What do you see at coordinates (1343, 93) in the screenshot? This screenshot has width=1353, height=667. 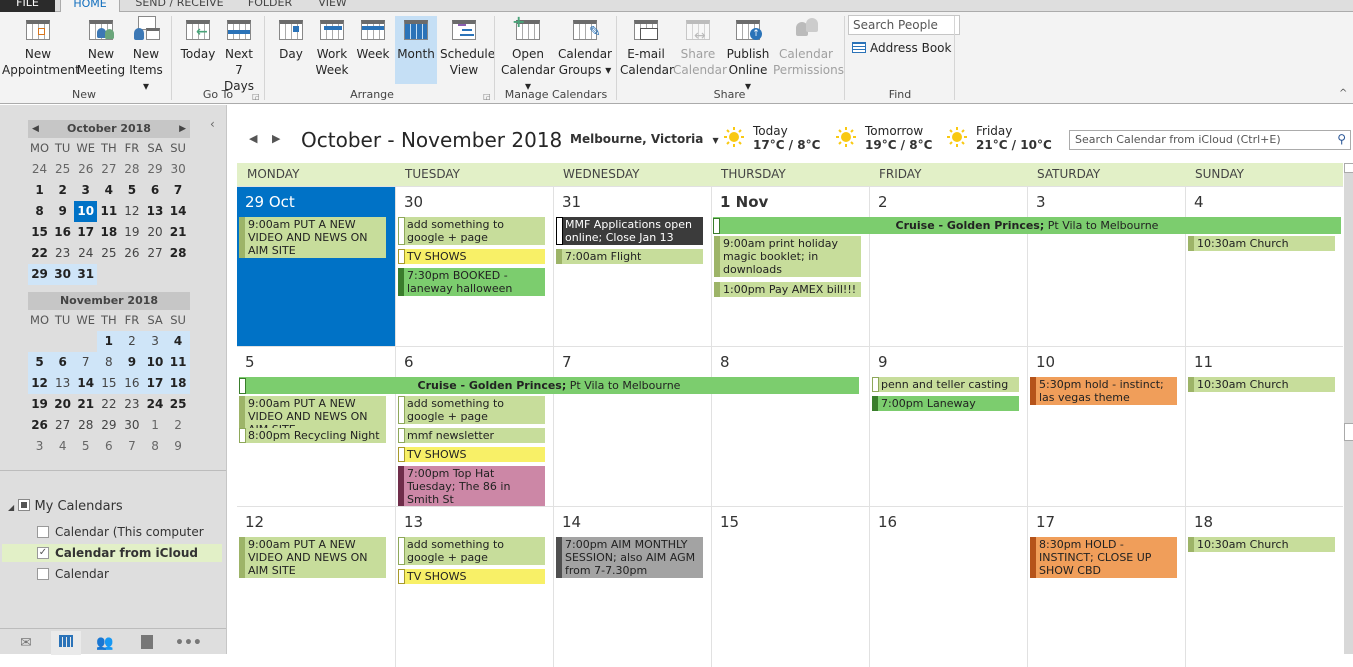 I see `collapse-ribbon-icon: ^` at bounding box center [1343, 93].